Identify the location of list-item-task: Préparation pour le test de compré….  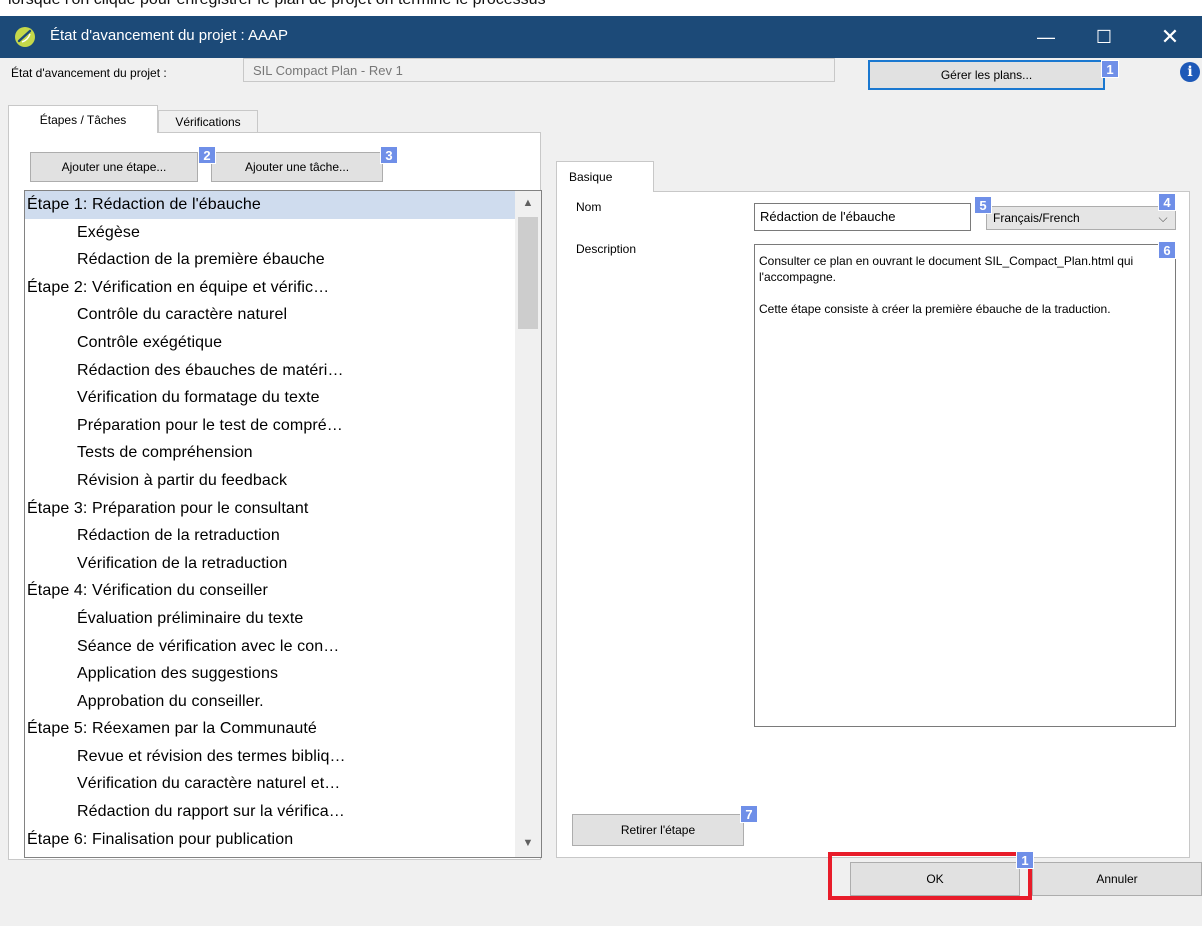
(270, 426).